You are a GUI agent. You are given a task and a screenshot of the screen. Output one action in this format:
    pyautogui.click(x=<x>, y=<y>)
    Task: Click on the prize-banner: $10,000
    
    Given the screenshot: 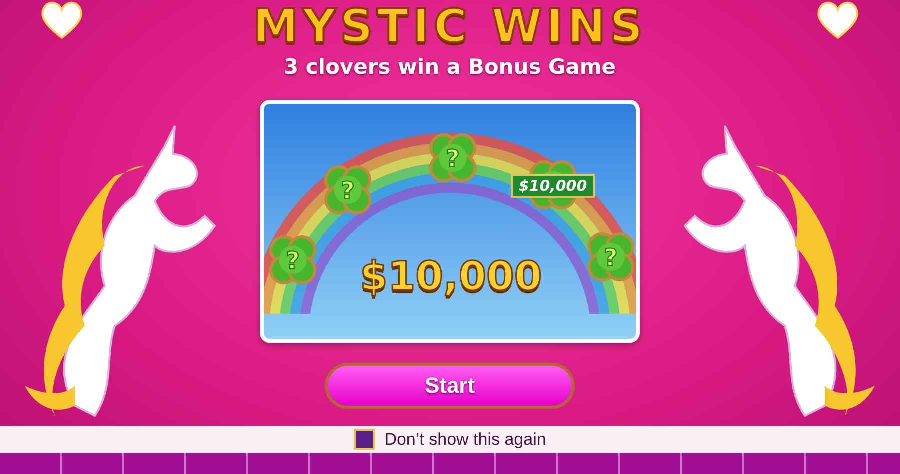 What is the action you would take?
    pyautogui.click(x=553, y=186)
    